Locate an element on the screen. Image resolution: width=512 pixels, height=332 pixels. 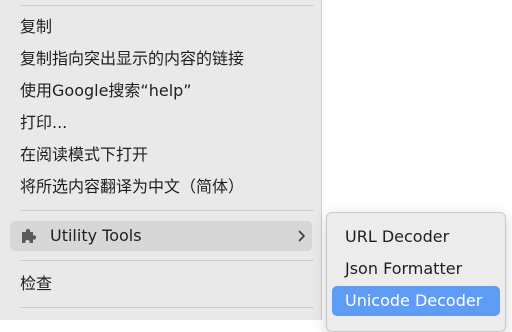
submenu-item-url-decoder: URL Decoder is located at coordinates (416, 237).